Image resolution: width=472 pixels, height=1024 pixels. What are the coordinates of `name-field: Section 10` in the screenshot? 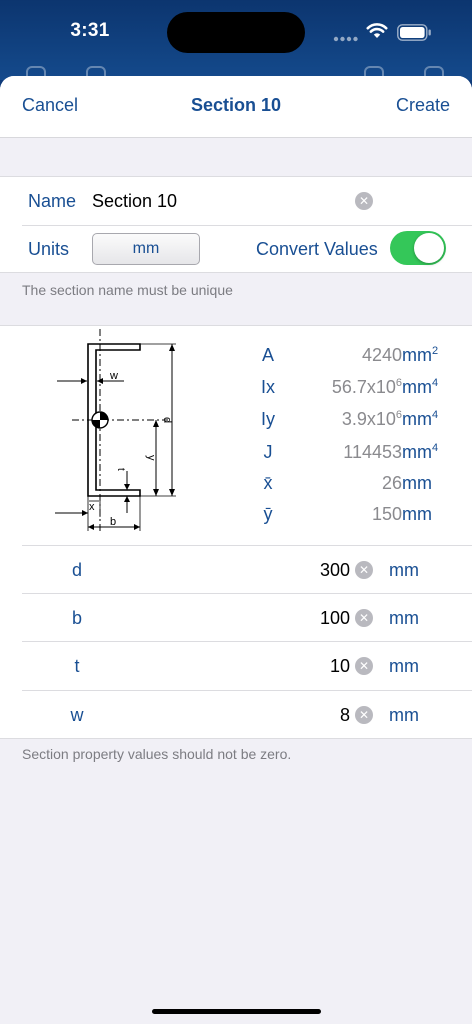 It's located at (134, 201).